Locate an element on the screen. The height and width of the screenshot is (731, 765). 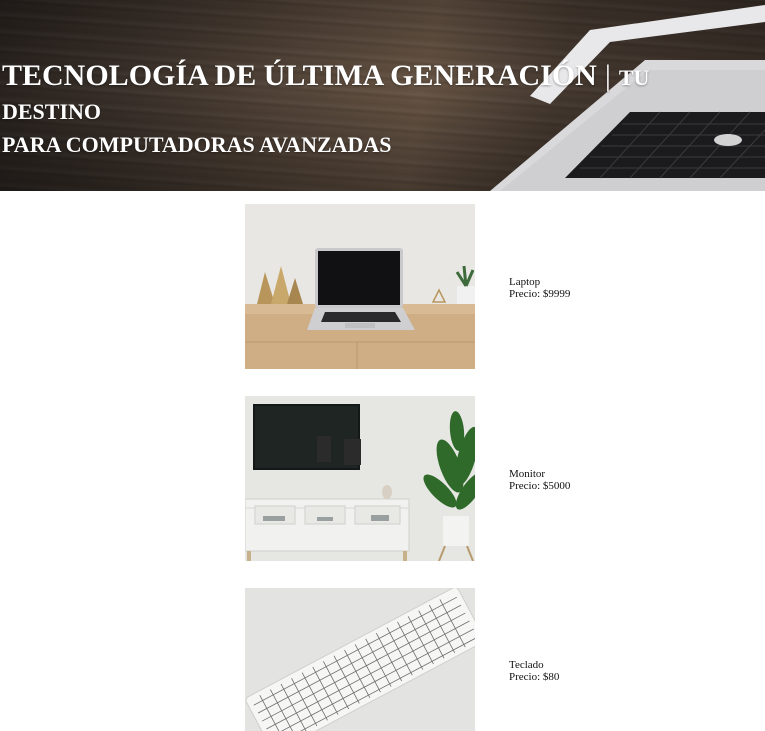
product-name: Teclado is located at coordinates (526, 665).